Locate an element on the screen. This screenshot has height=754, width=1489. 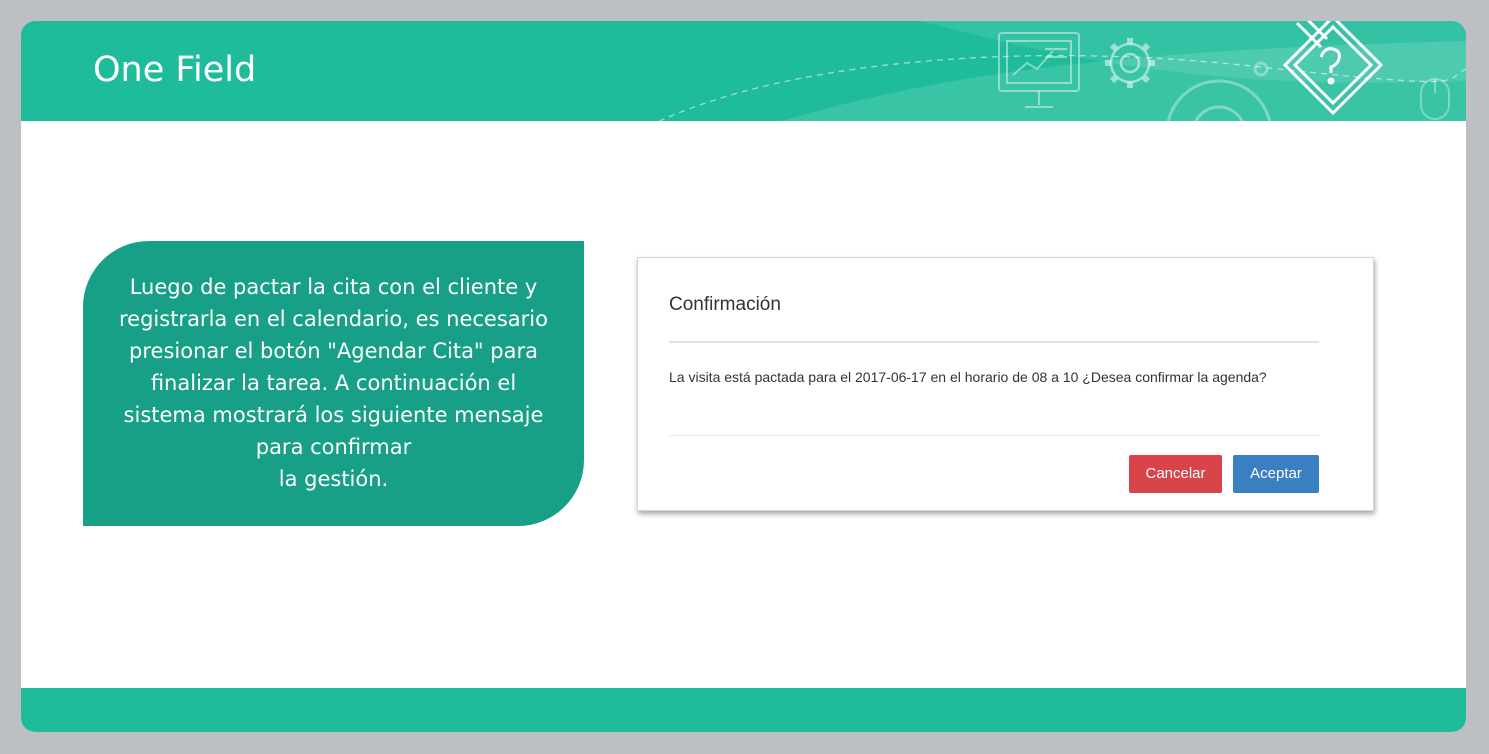
page-title: One Field is located at coordinates (175, 70).